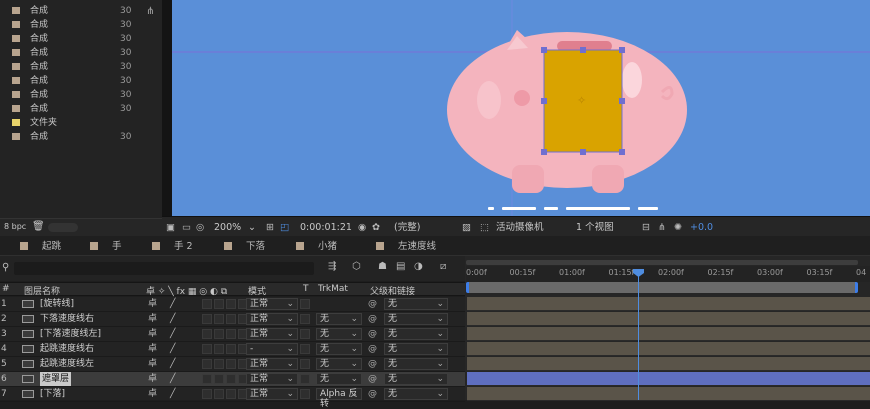 Image resolution: width=870 pixels, height=409 pixels. I want to click on frame-blend-icon: ▤, so click(400, 266).